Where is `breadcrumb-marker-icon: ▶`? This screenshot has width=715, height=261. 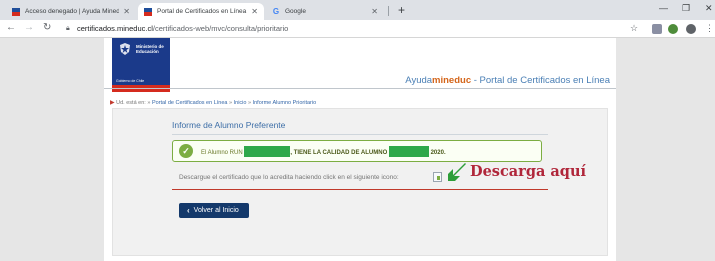 breadcrumb-marker-icon: ▶ is located at coordinates (112, 103).